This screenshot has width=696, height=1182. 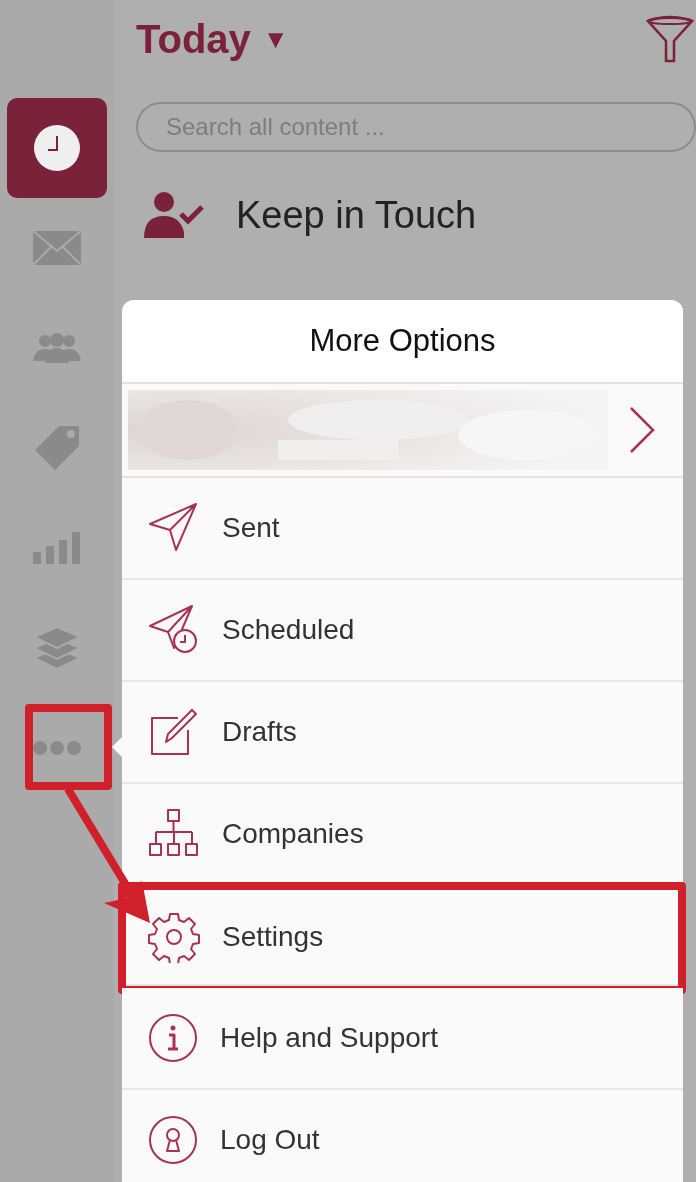 What do you see at coordinates (174, 937) in the screenshot?
I see `gear-icon` at bounding box center [174, 937].